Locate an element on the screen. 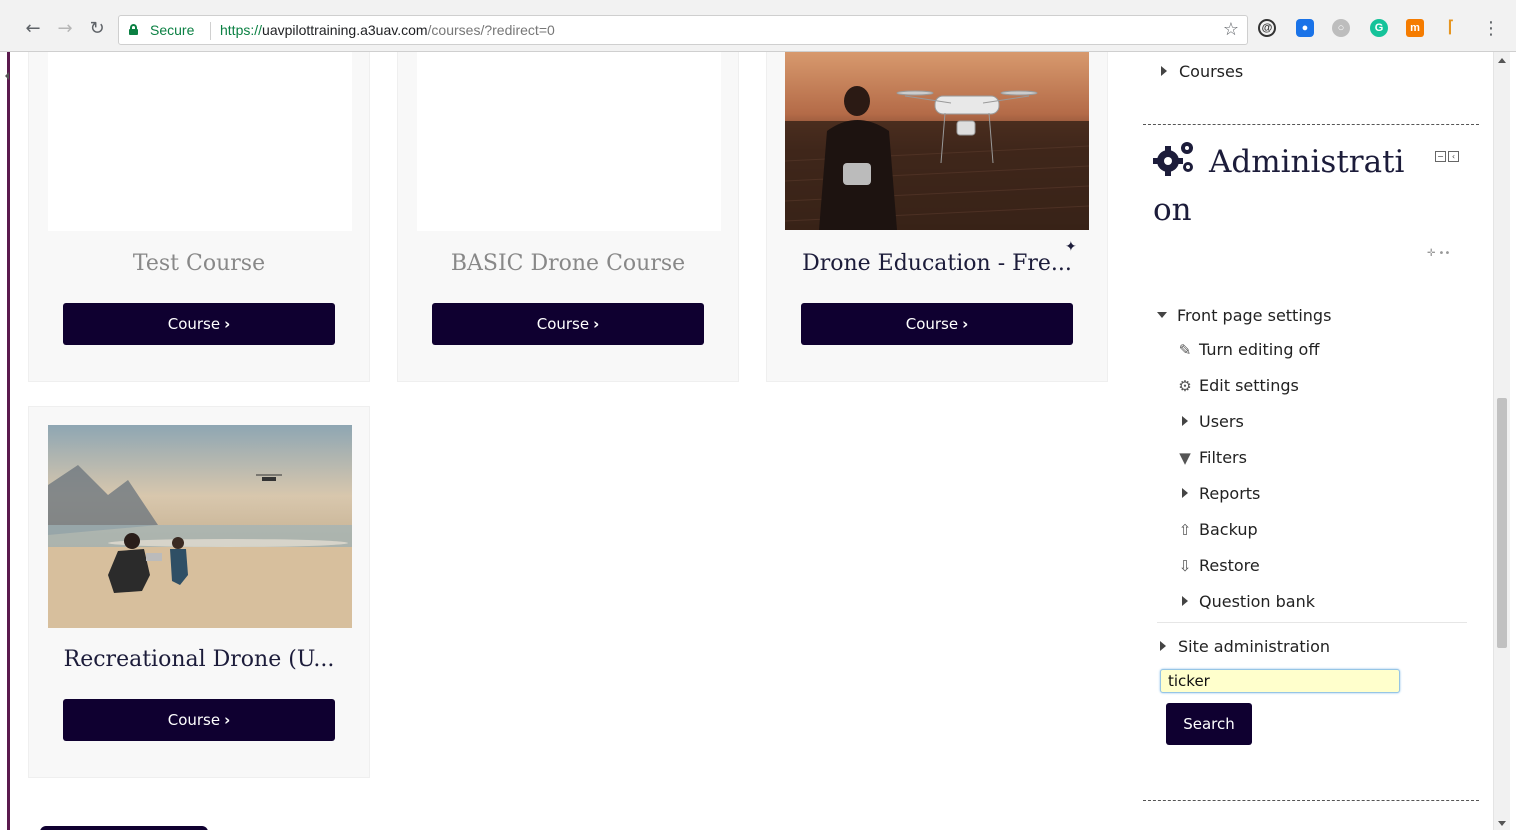 This screenshot has width=1516, height=830. lock-icon is located at coordinates (133, 29).